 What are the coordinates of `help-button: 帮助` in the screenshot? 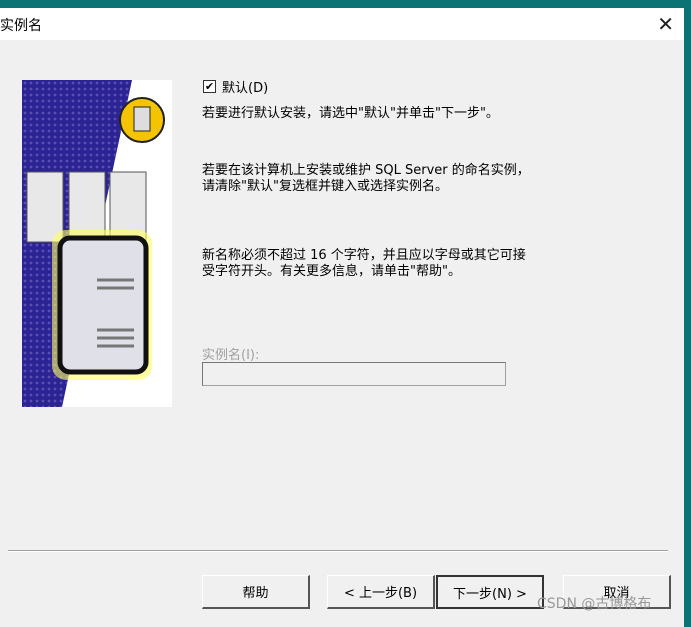 It's located at (256, 592).